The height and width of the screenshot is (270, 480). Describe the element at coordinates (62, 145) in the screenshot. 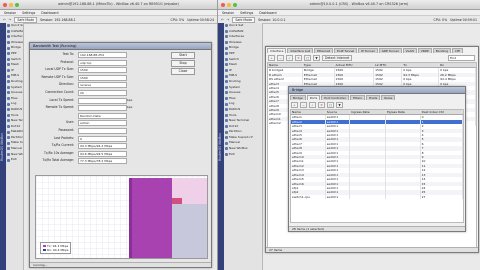

I see `field-label: Tx/Rx Current:` at that location.